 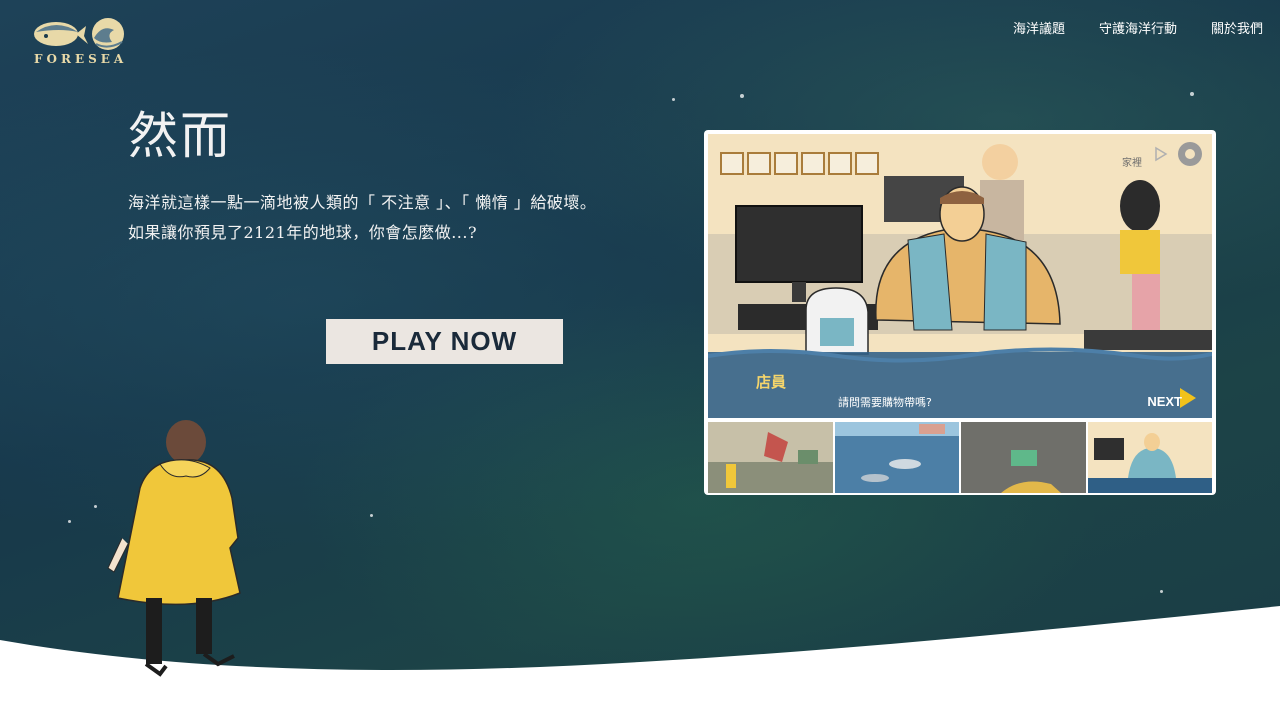 What do you see at coordinates (799, 163) in the screenshot?
I see `inventory-bar` at bounding box center [799, 163].